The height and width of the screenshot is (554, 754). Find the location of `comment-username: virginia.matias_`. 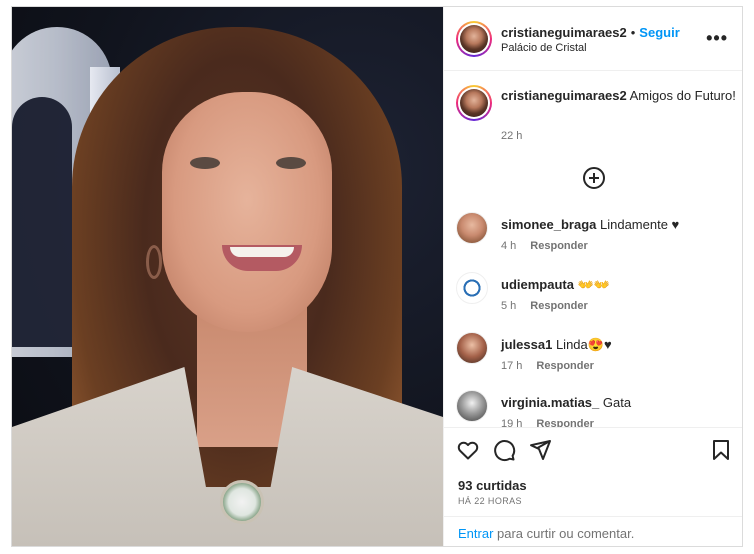

comment-username: virginia.matias_ is located at coordinates (550, 402).